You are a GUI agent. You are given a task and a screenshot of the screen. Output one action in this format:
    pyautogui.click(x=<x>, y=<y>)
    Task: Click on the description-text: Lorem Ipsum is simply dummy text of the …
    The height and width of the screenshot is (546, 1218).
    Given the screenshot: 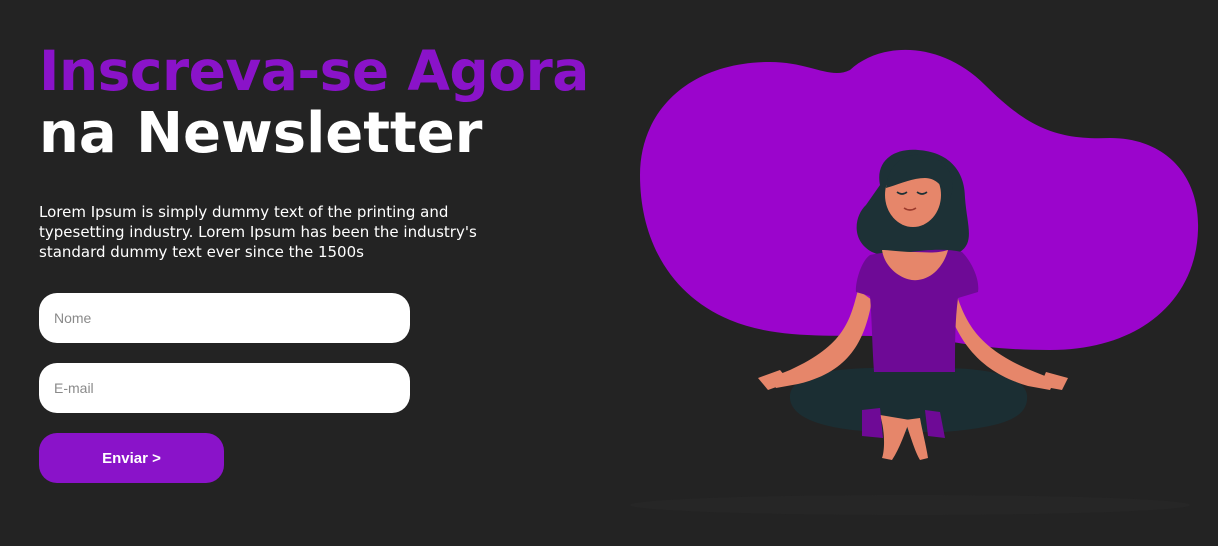 What is the action you would take?
    pyautogui.click(x=258, y=232)
    